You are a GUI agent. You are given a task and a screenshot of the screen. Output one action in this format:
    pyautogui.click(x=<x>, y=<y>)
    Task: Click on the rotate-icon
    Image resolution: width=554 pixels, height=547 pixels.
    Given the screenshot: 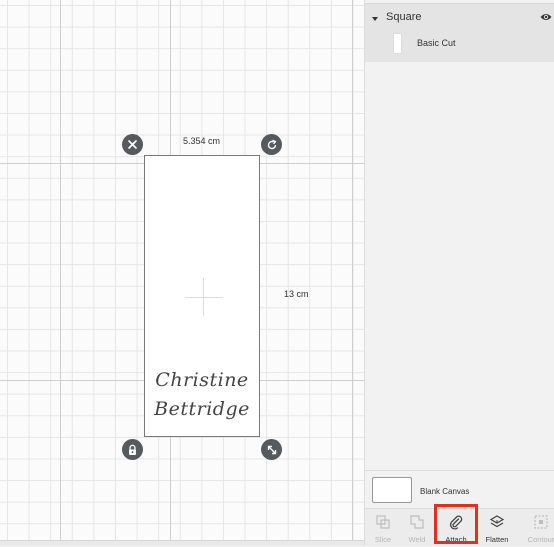 What is the action you would take?
    pyautogui.click(x=271, y=144)
    